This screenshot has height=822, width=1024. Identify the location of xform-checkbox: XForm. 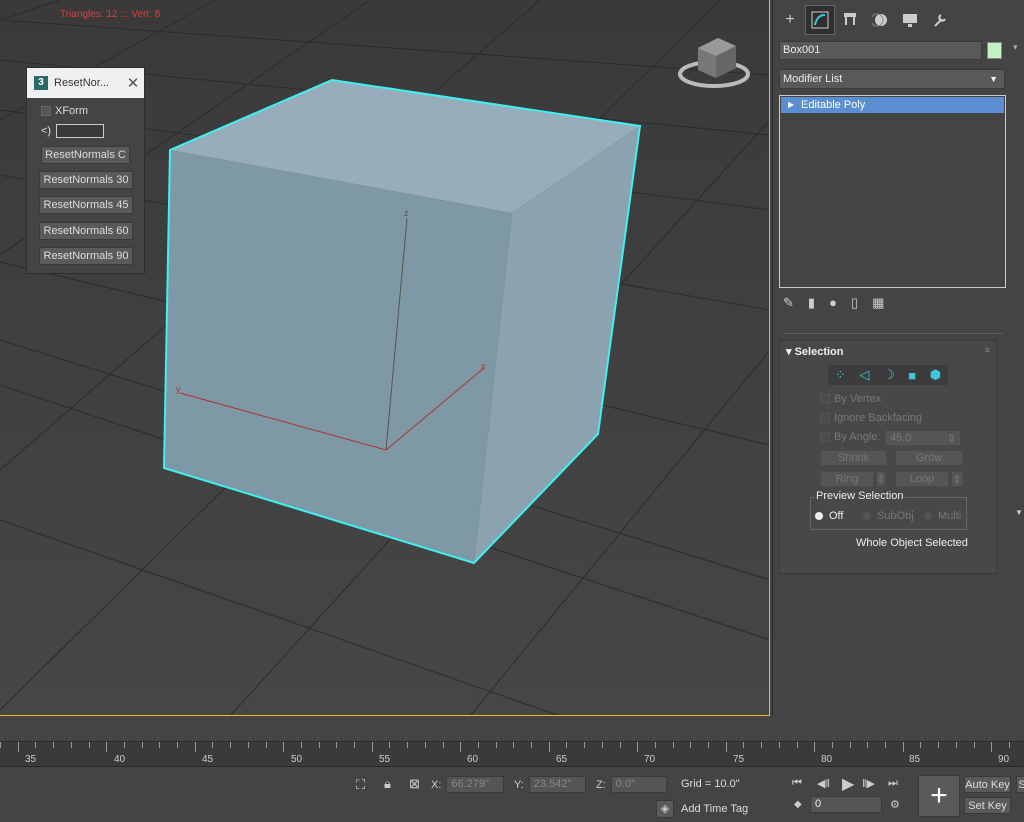
(64, 111).